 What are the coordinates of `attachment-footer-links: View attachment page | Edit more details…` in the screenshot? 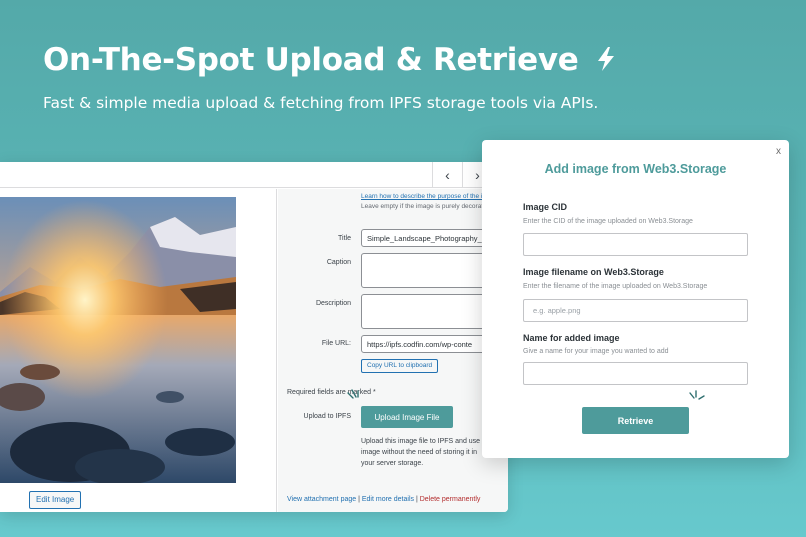 It's located at (383, 499).